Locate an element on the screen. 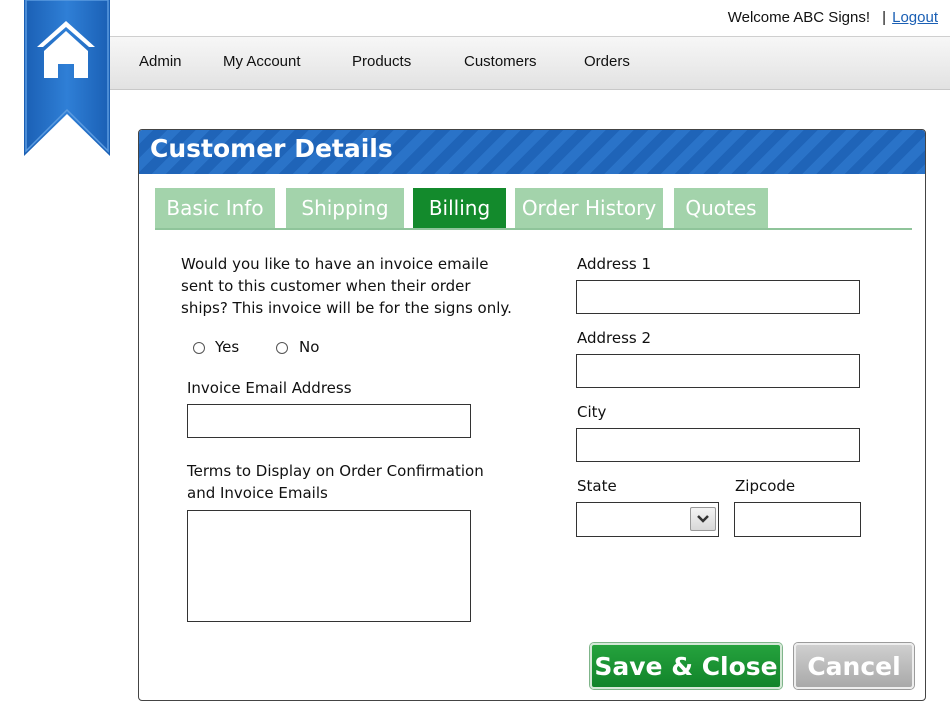 The height and width of the screenshot is (713, 950). terms-textarea is located at coordinates (329, 566).